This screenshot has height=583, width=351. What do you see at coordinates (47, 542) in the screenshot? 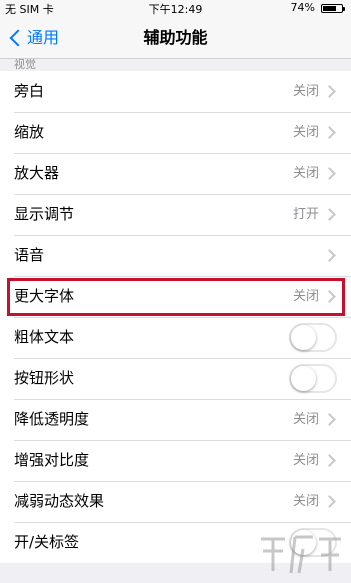
I see `row-label: 开/关标签` at bounding box center [47, 542].